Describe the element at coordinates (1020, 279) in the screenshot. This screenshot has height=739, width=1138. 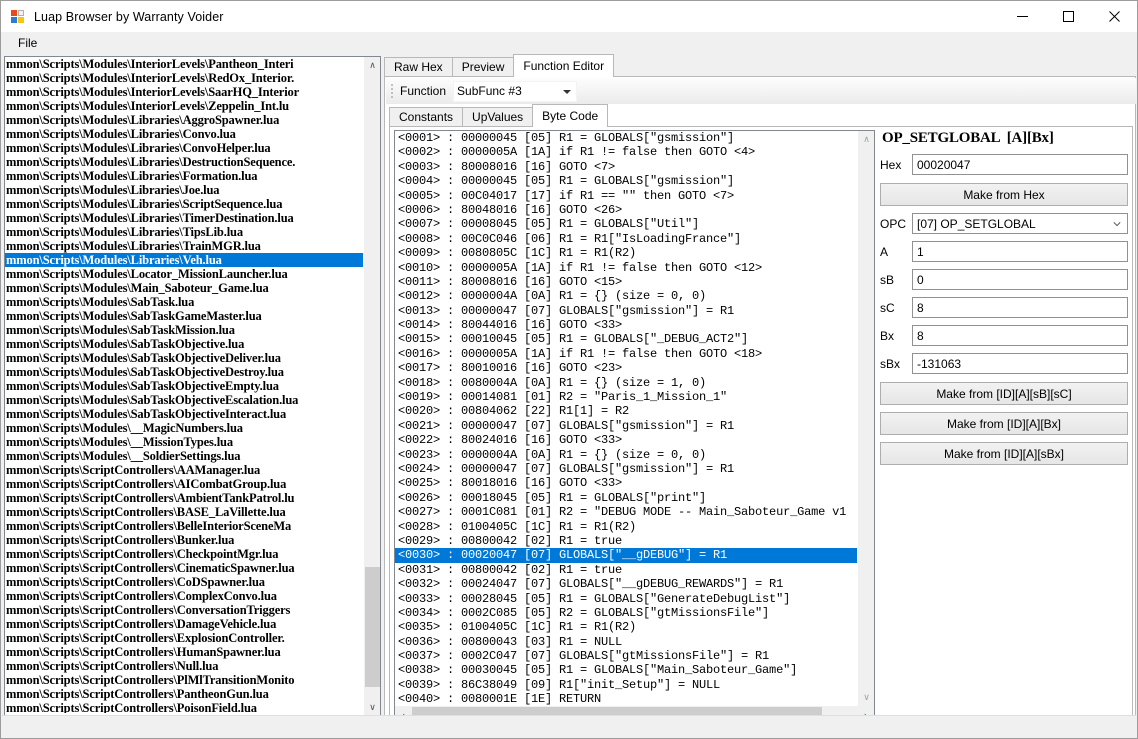
I see `sb-field: 0` at that location.